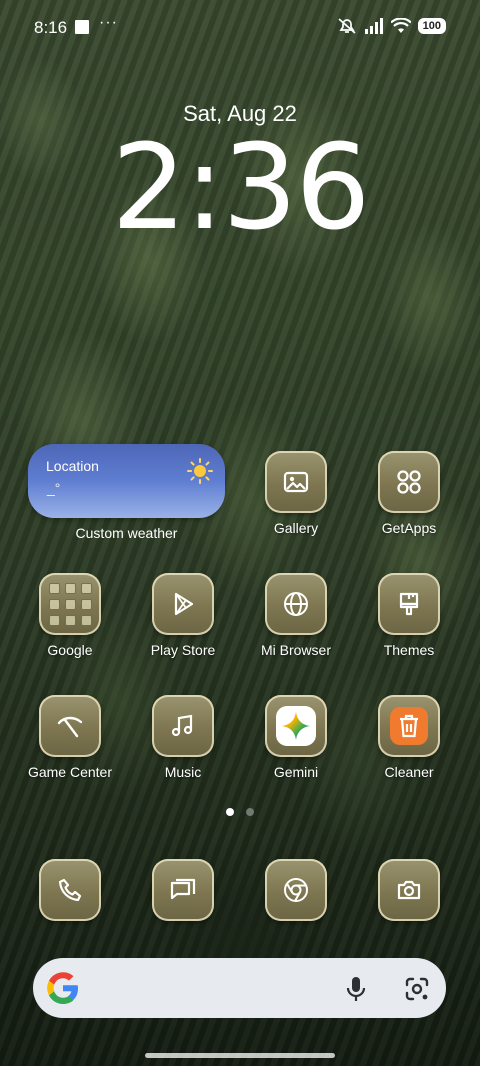 The image size is (480, 1066). I want to click on weather-widget-label: Custom weather, so click(126, 533).